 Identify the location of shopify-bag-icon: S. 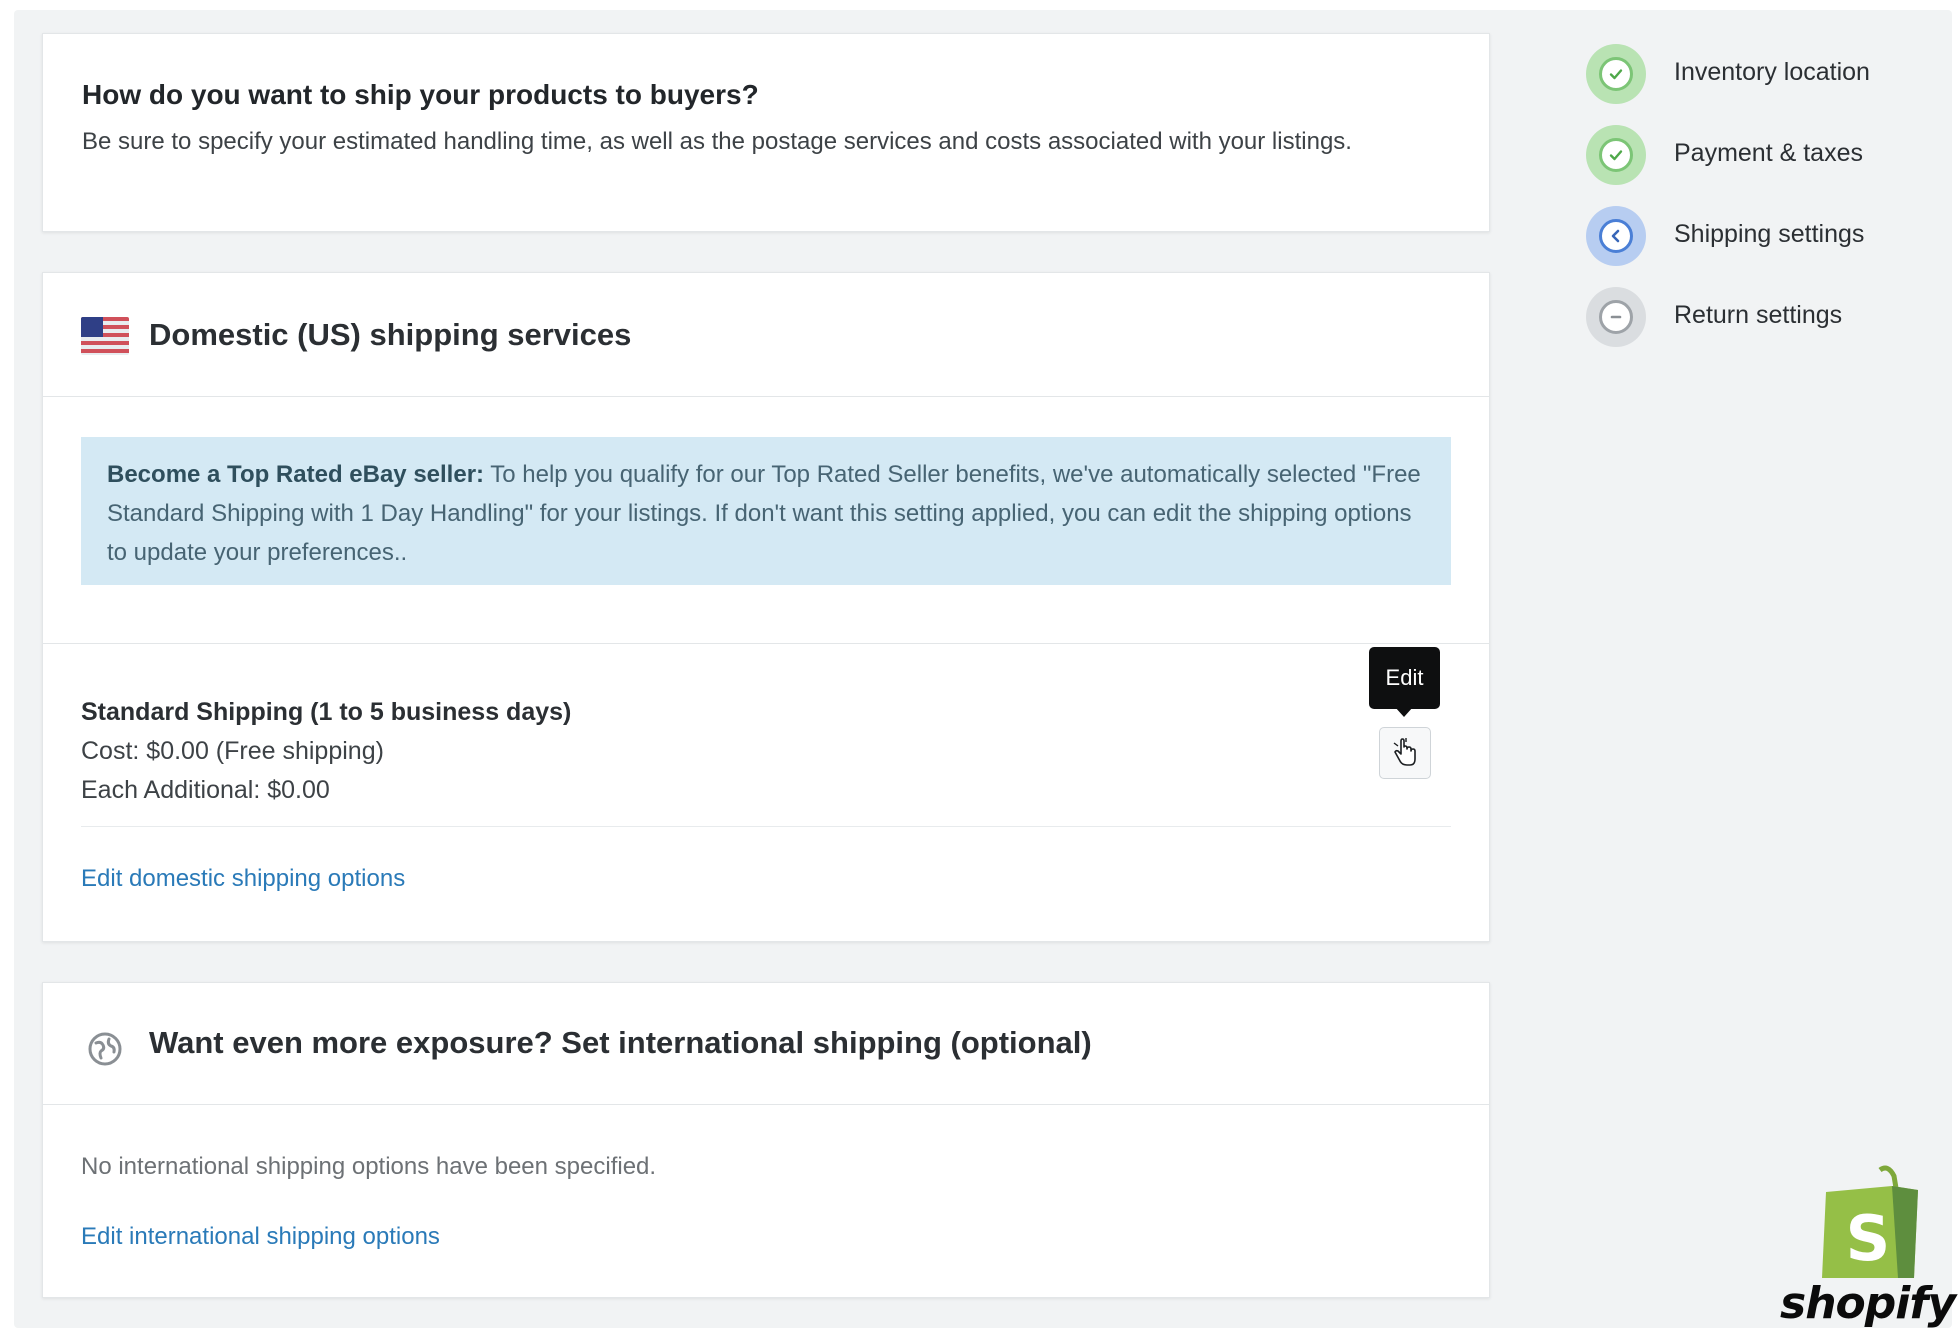
(1870, 1221).